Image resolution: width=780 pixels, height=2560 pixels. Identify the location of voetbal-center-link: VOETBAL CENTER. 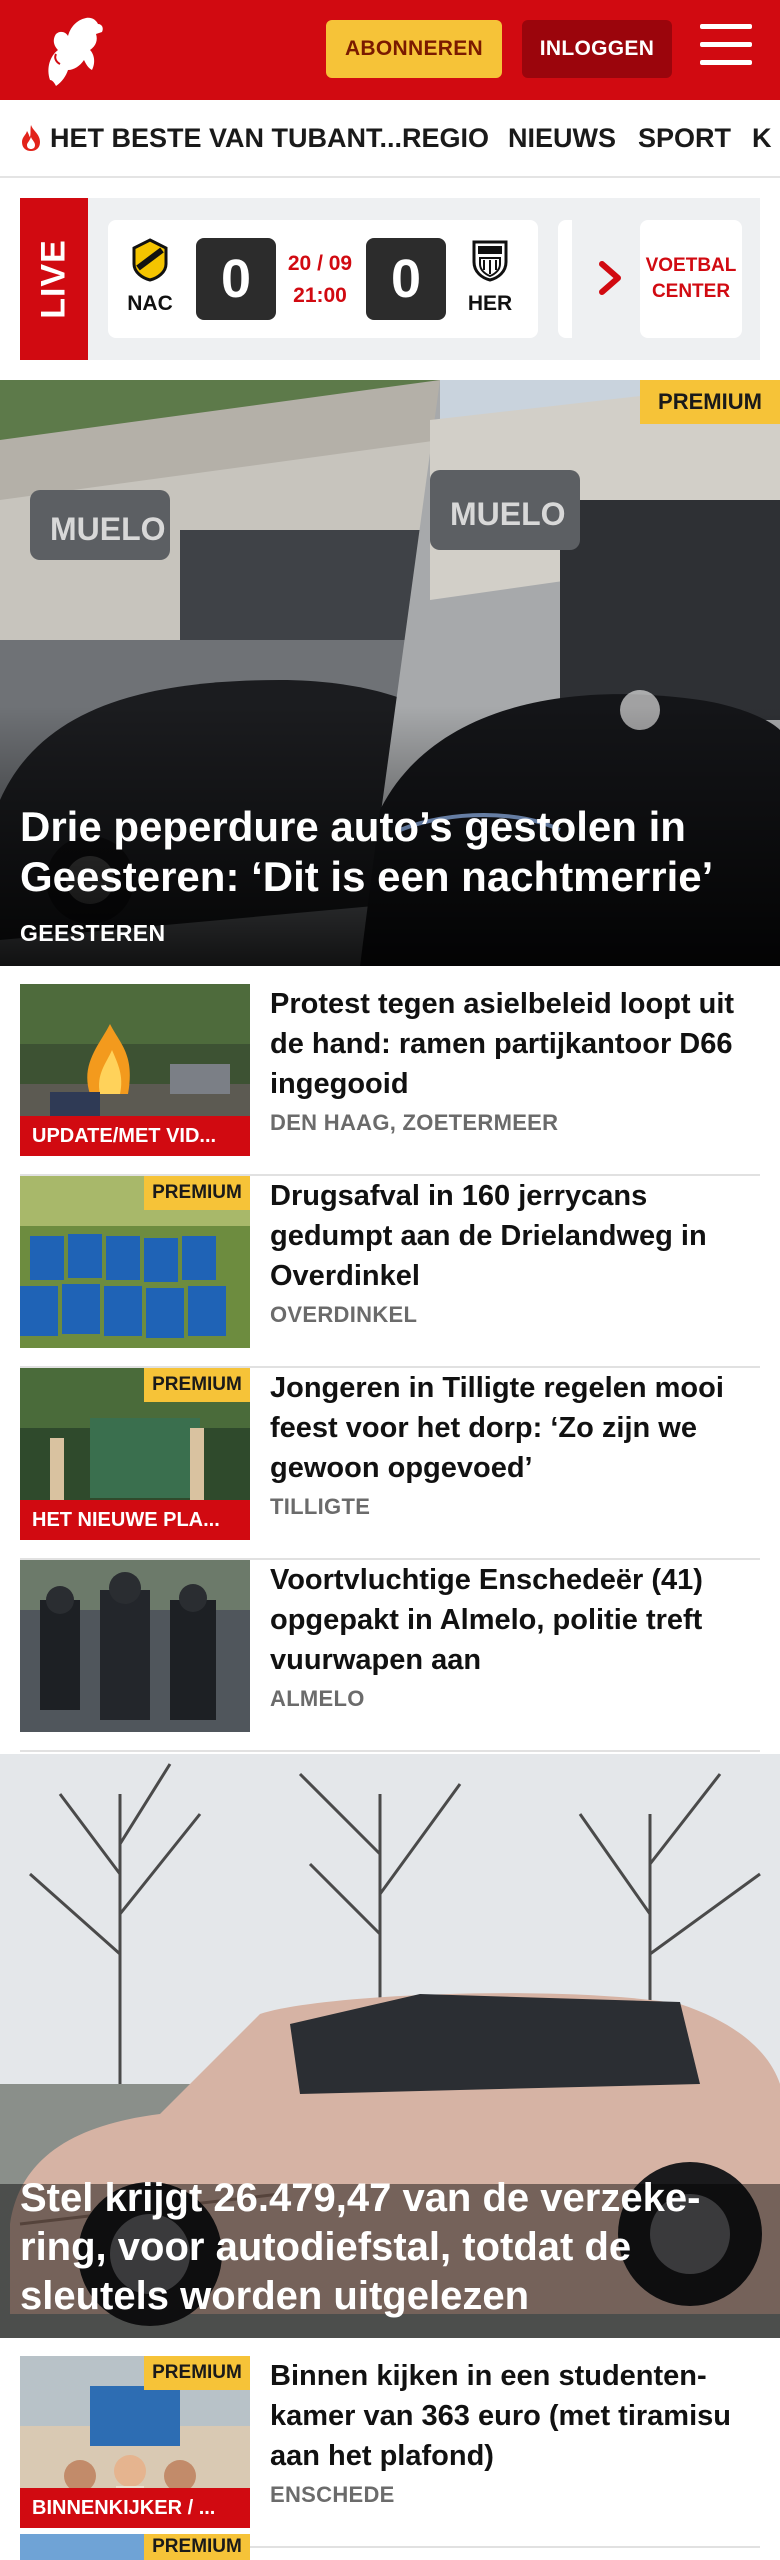
(691, 279).